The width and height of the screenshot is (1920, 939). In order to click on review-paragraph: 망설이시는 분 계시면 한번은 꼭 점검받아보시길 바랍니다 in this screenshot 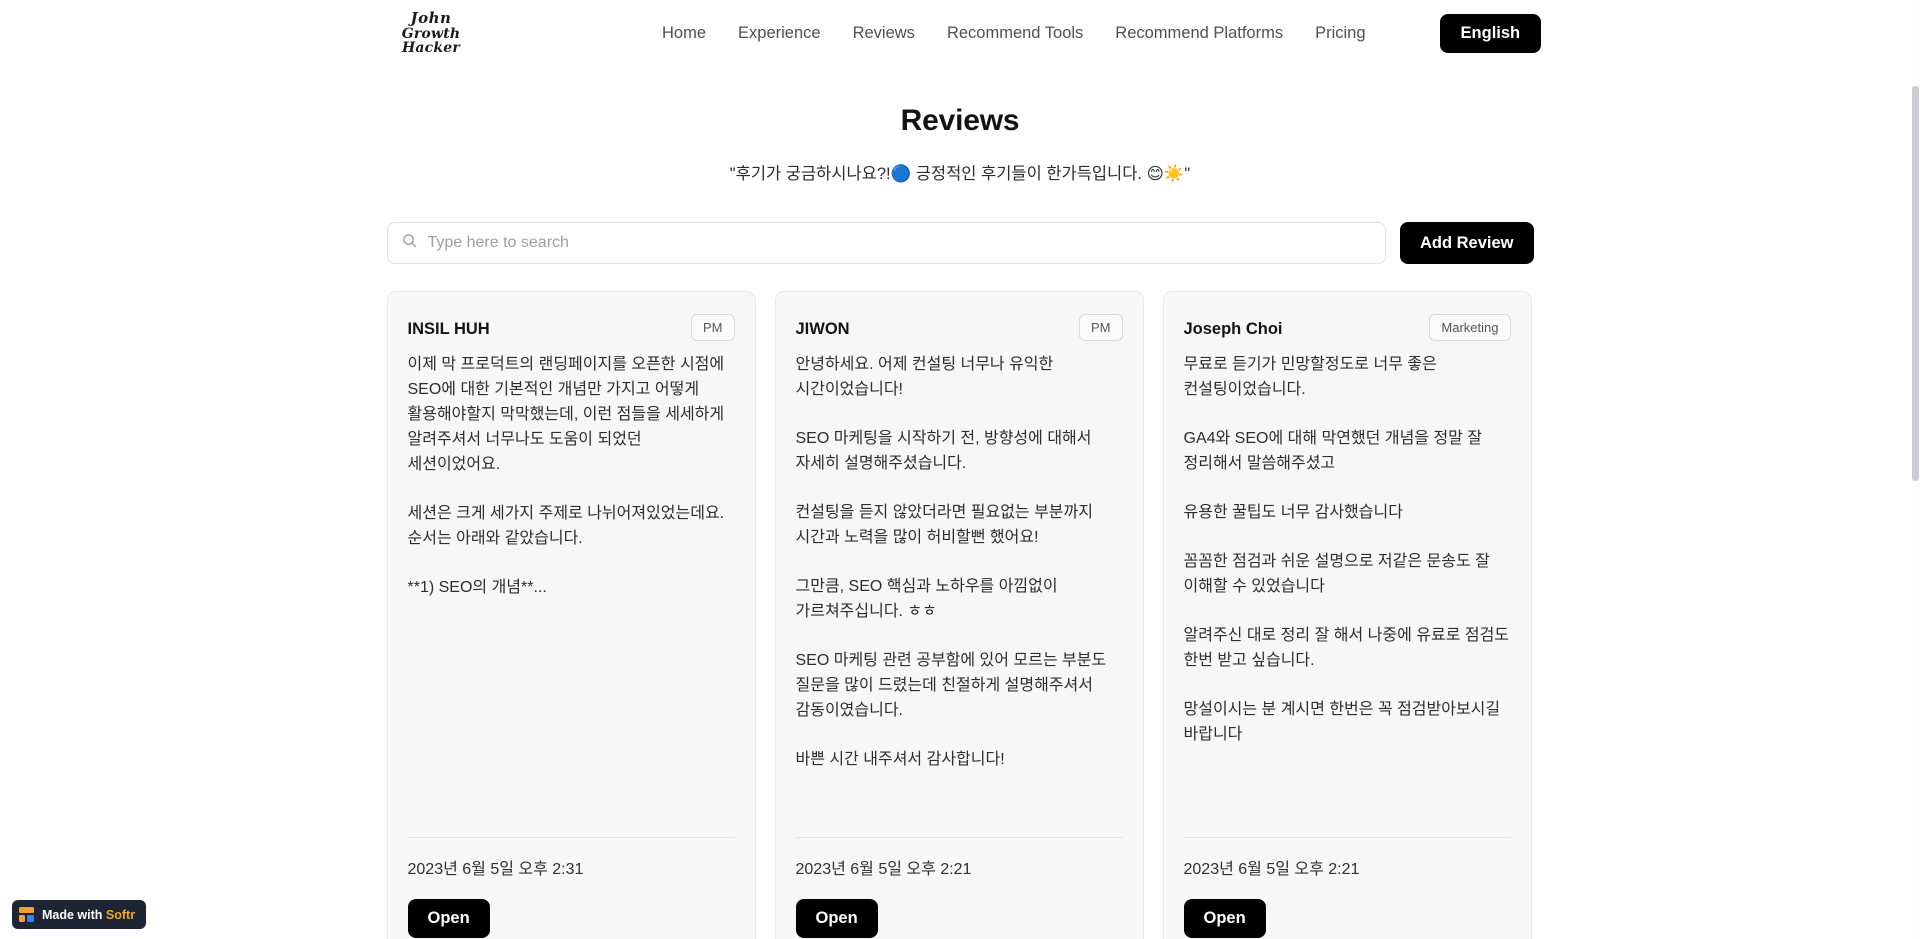, I will do `click(1342, 722)`.